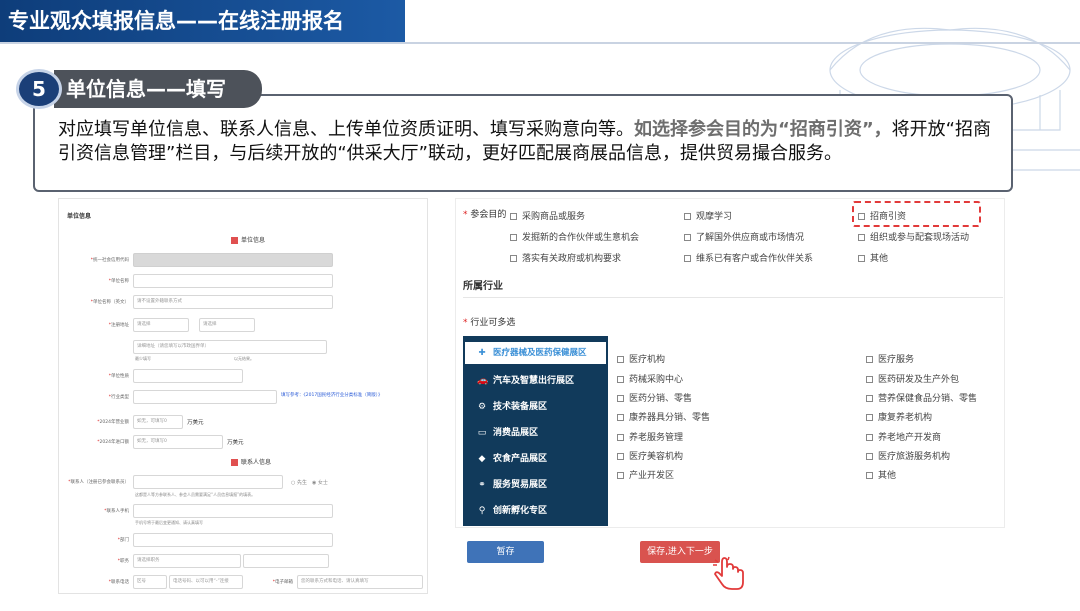 This screenshot has height=611, width=1080. I want to click on category-consumer: ▭ 消费品展区, so click(535, 433).